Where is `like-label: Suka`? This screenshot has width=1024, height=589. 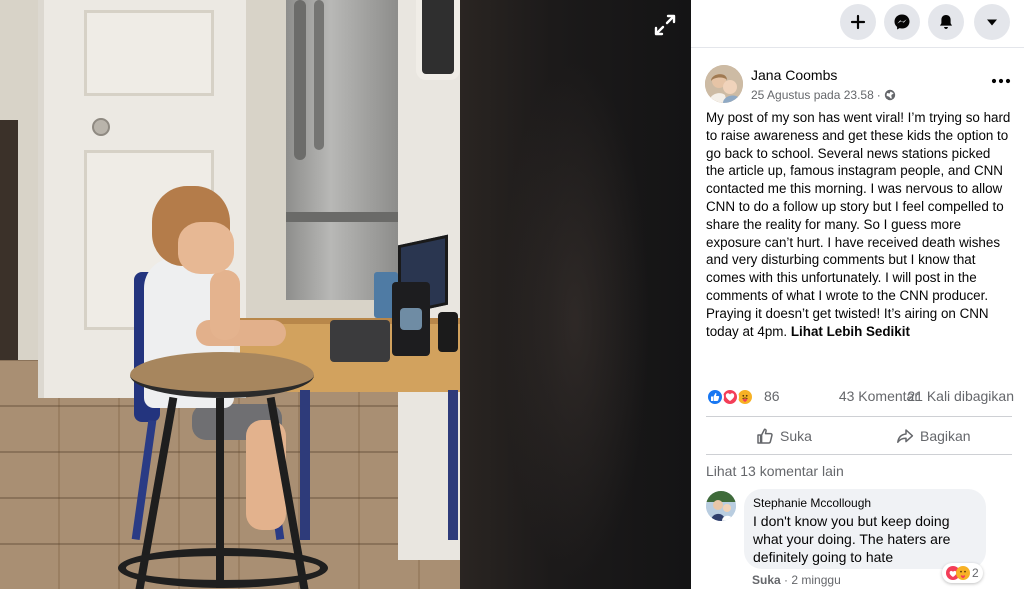 like-label: Suka is located at coordinates (796, 436).